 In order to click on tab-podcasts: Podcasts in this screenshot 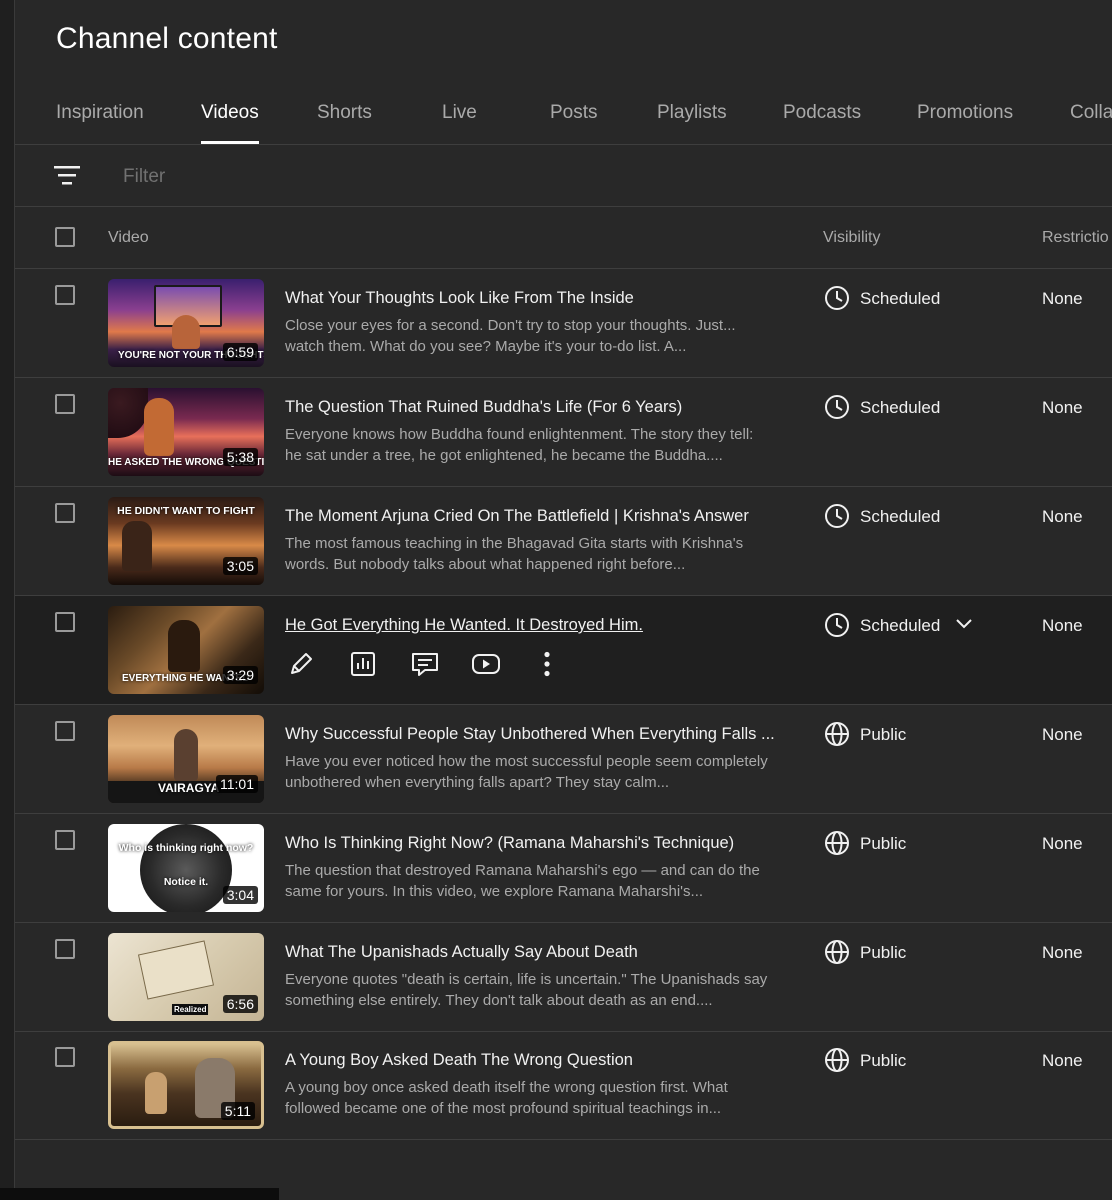, I will do `click(822, 113)`.